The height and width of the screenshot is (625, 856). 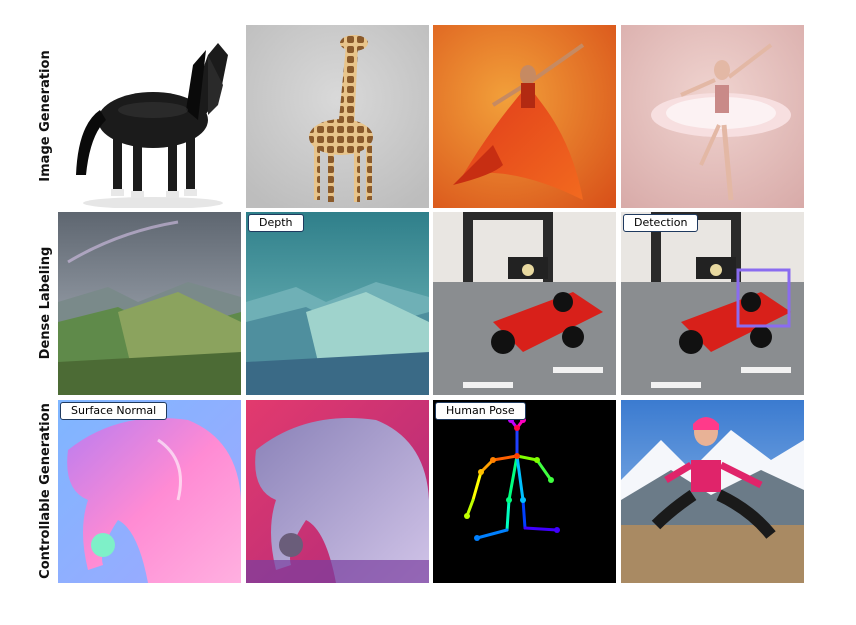 I want to click on image-elephant, so click(x=337, y=491).